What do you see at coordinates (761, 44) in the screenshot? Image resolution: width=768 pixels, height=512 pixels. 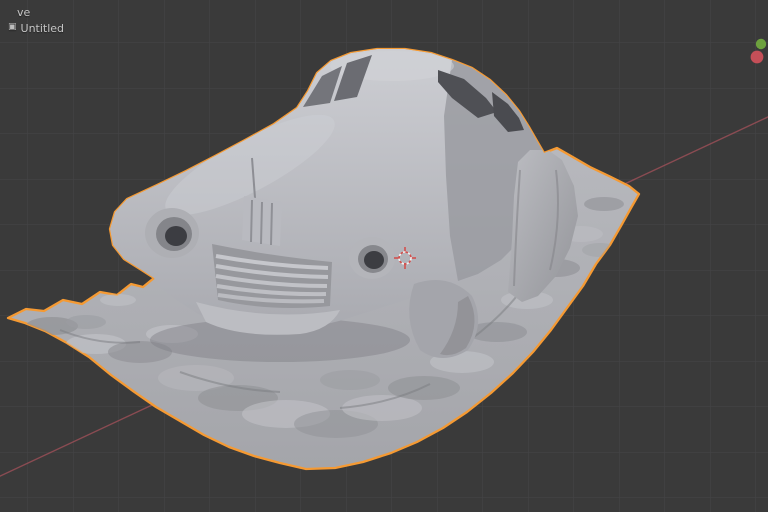 I see `gizmo-axis-y-ball` at bounding box center [761, 44].